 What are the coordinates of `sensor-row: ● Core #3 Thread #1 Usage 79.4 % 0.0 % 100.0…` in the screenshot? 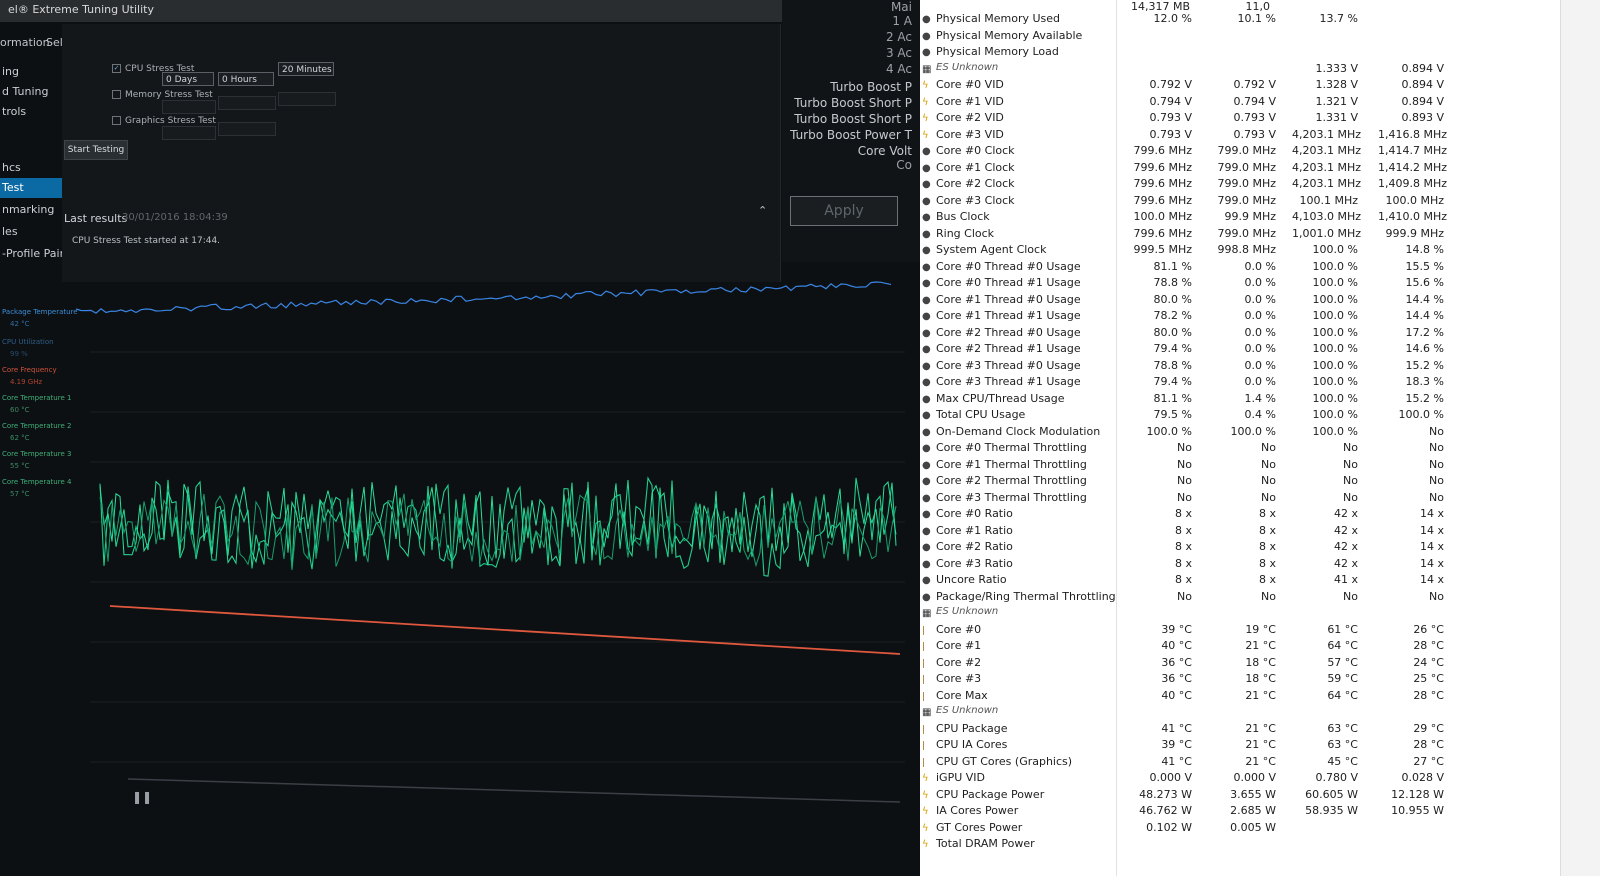 It's located at (1260, 383).